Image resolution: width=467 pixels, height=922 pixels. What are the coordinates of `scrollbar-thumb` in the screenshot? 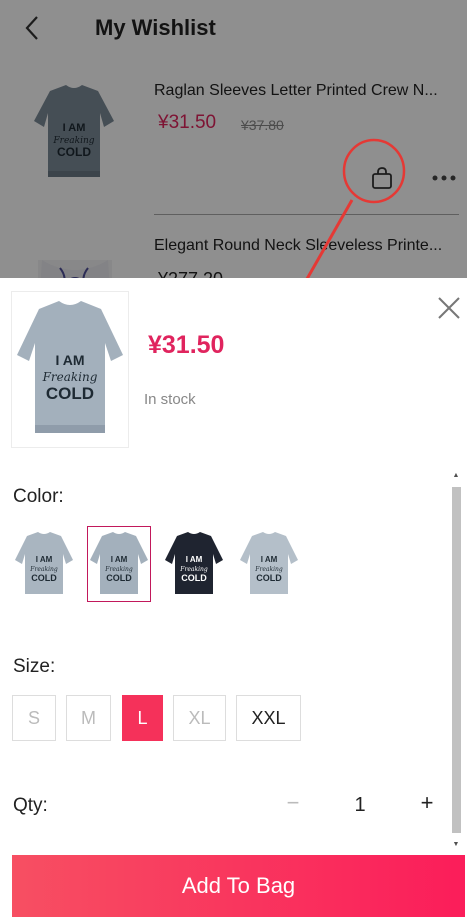 It's located at (456, 660).